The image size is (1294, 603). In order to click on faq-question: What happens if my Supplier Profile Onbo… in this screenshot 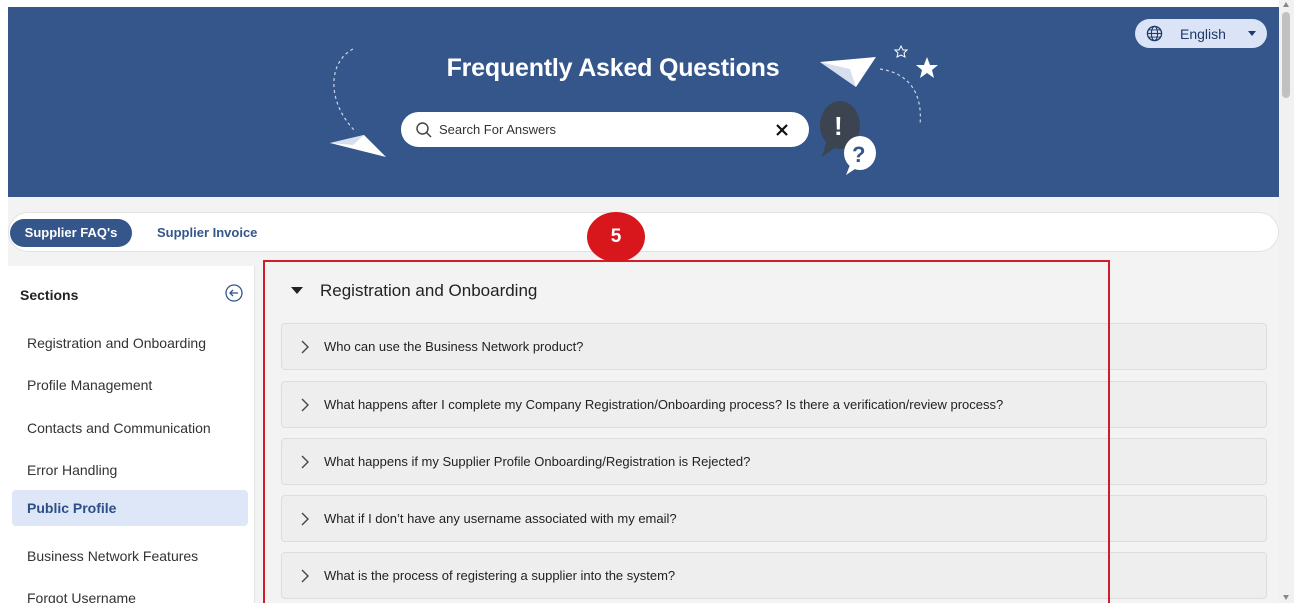, I will do `click(537, 461)`.